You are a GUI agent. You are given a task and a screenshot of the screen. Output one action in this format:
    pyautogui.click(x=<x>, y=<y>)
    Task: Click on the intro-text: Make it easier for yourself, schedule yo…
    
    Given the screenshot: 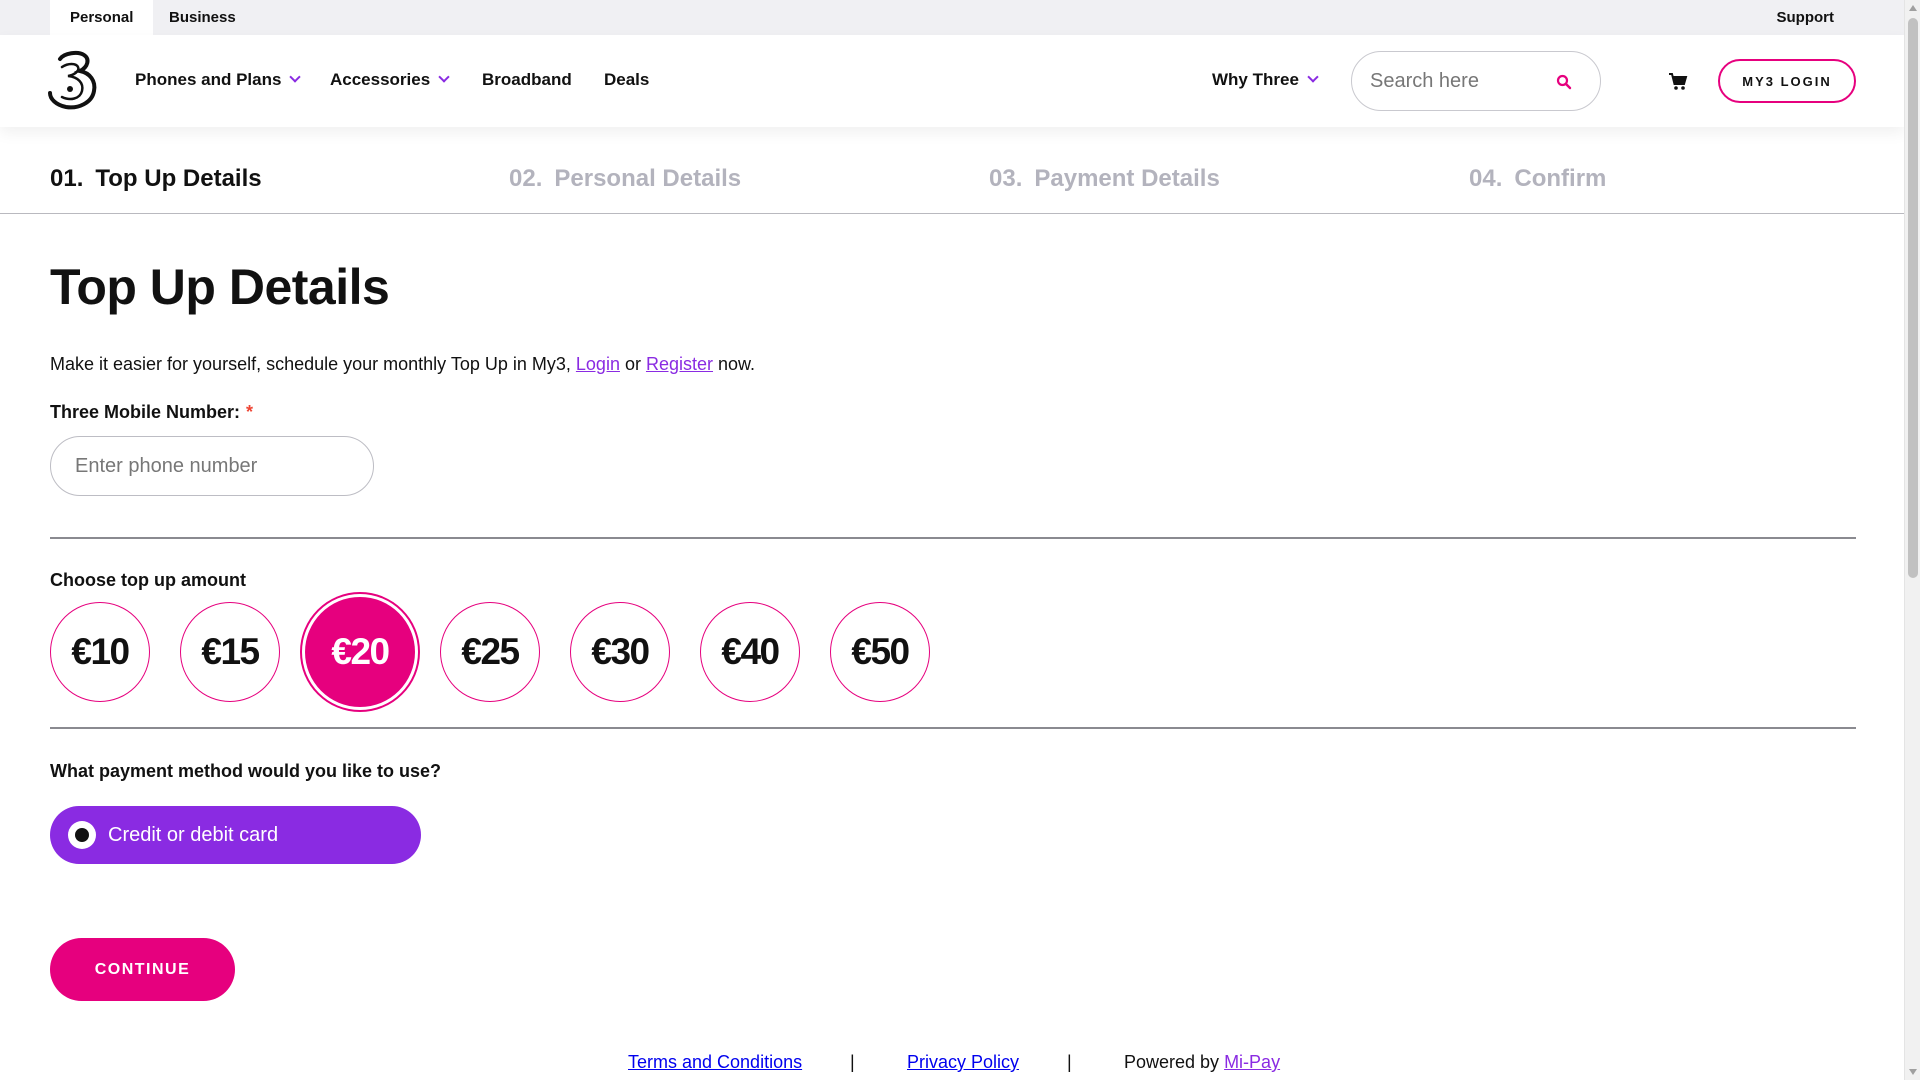 What is the action you would take?
    pyautogui.click(x=402, y=364)
    